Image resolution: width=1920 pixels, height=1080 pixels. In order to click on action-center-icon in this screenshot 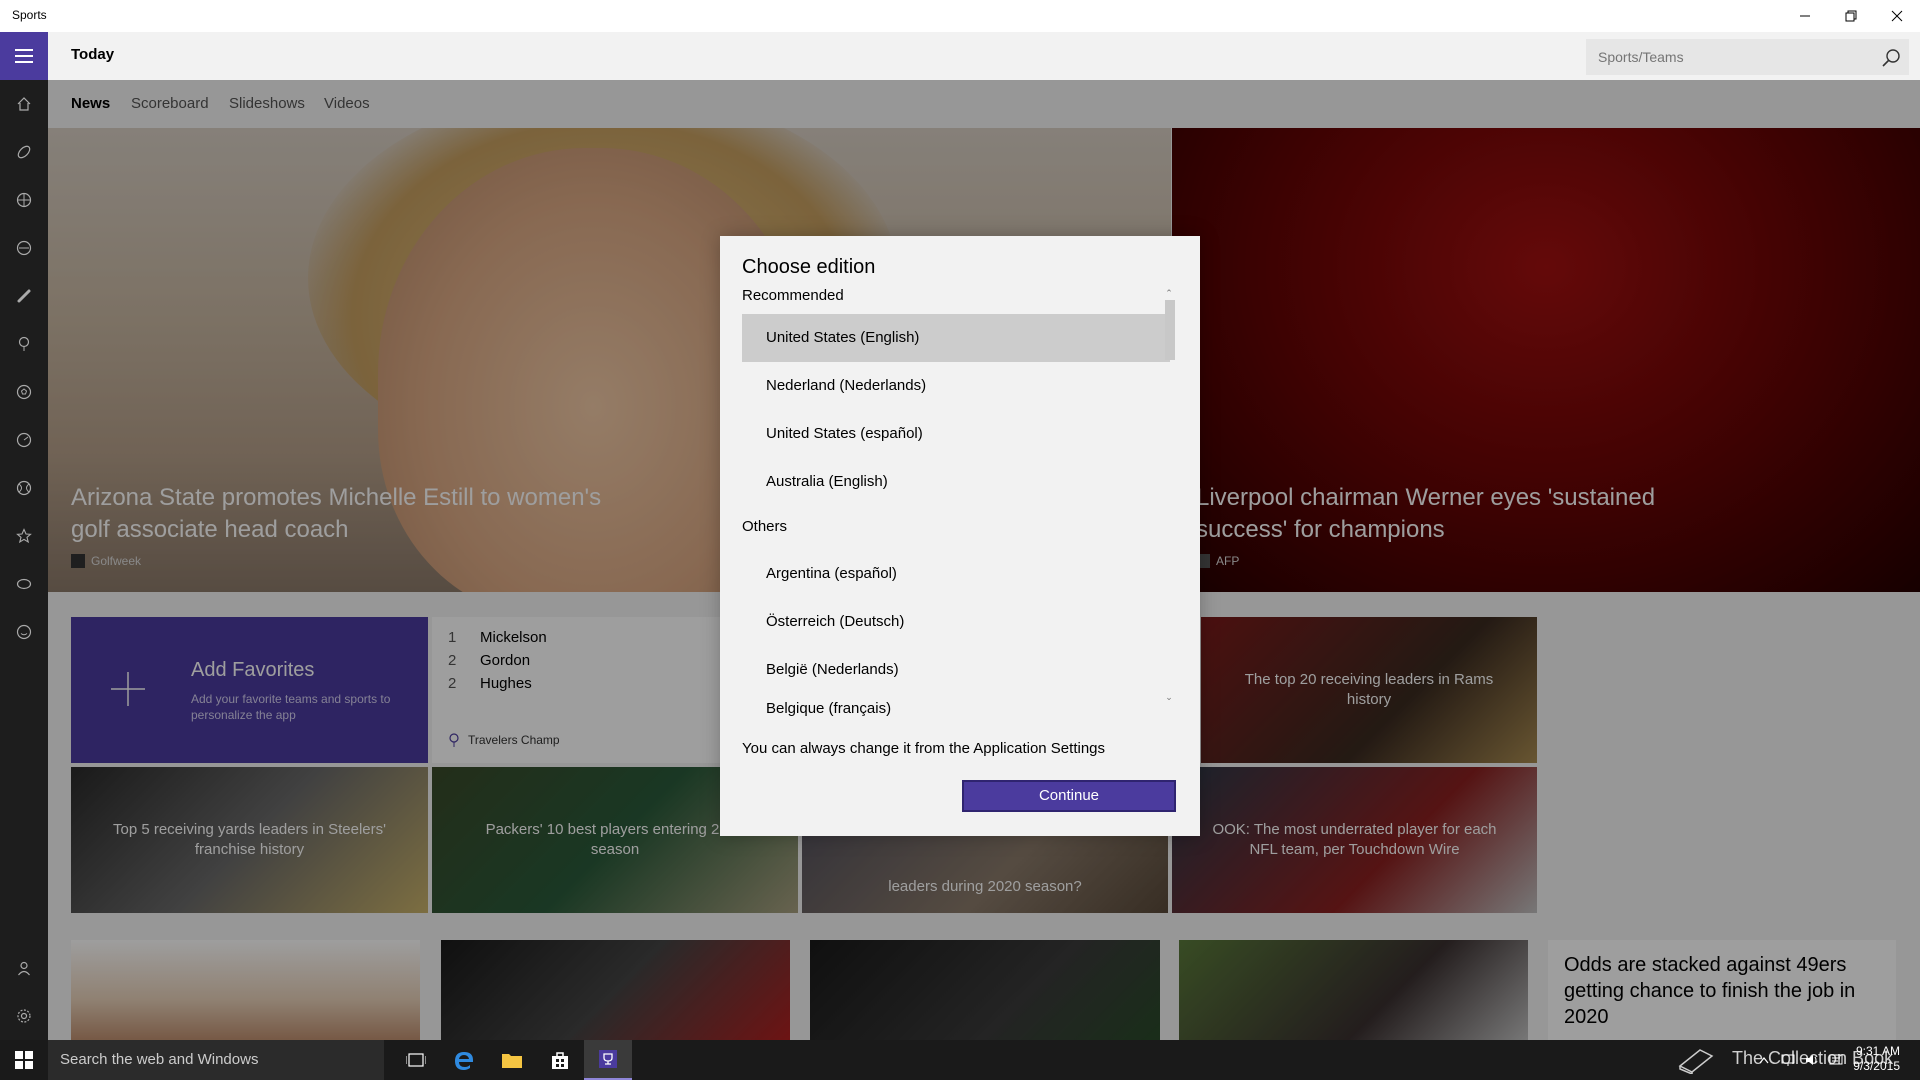, I will do `click(1836, 1060)`.